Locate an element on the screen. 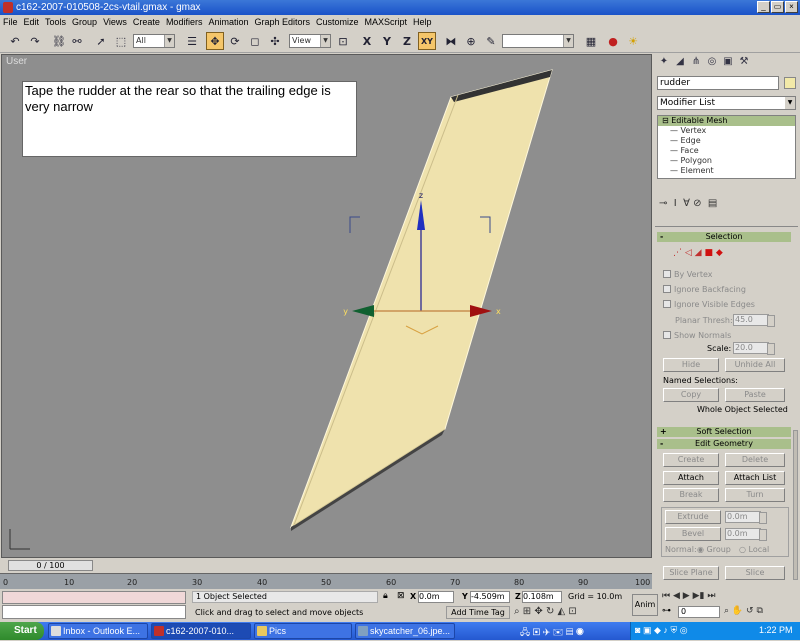 Image resolution: width=800 pixels, height=641 pixels. restore-button: ▭ is located at coordinates (777, 7).